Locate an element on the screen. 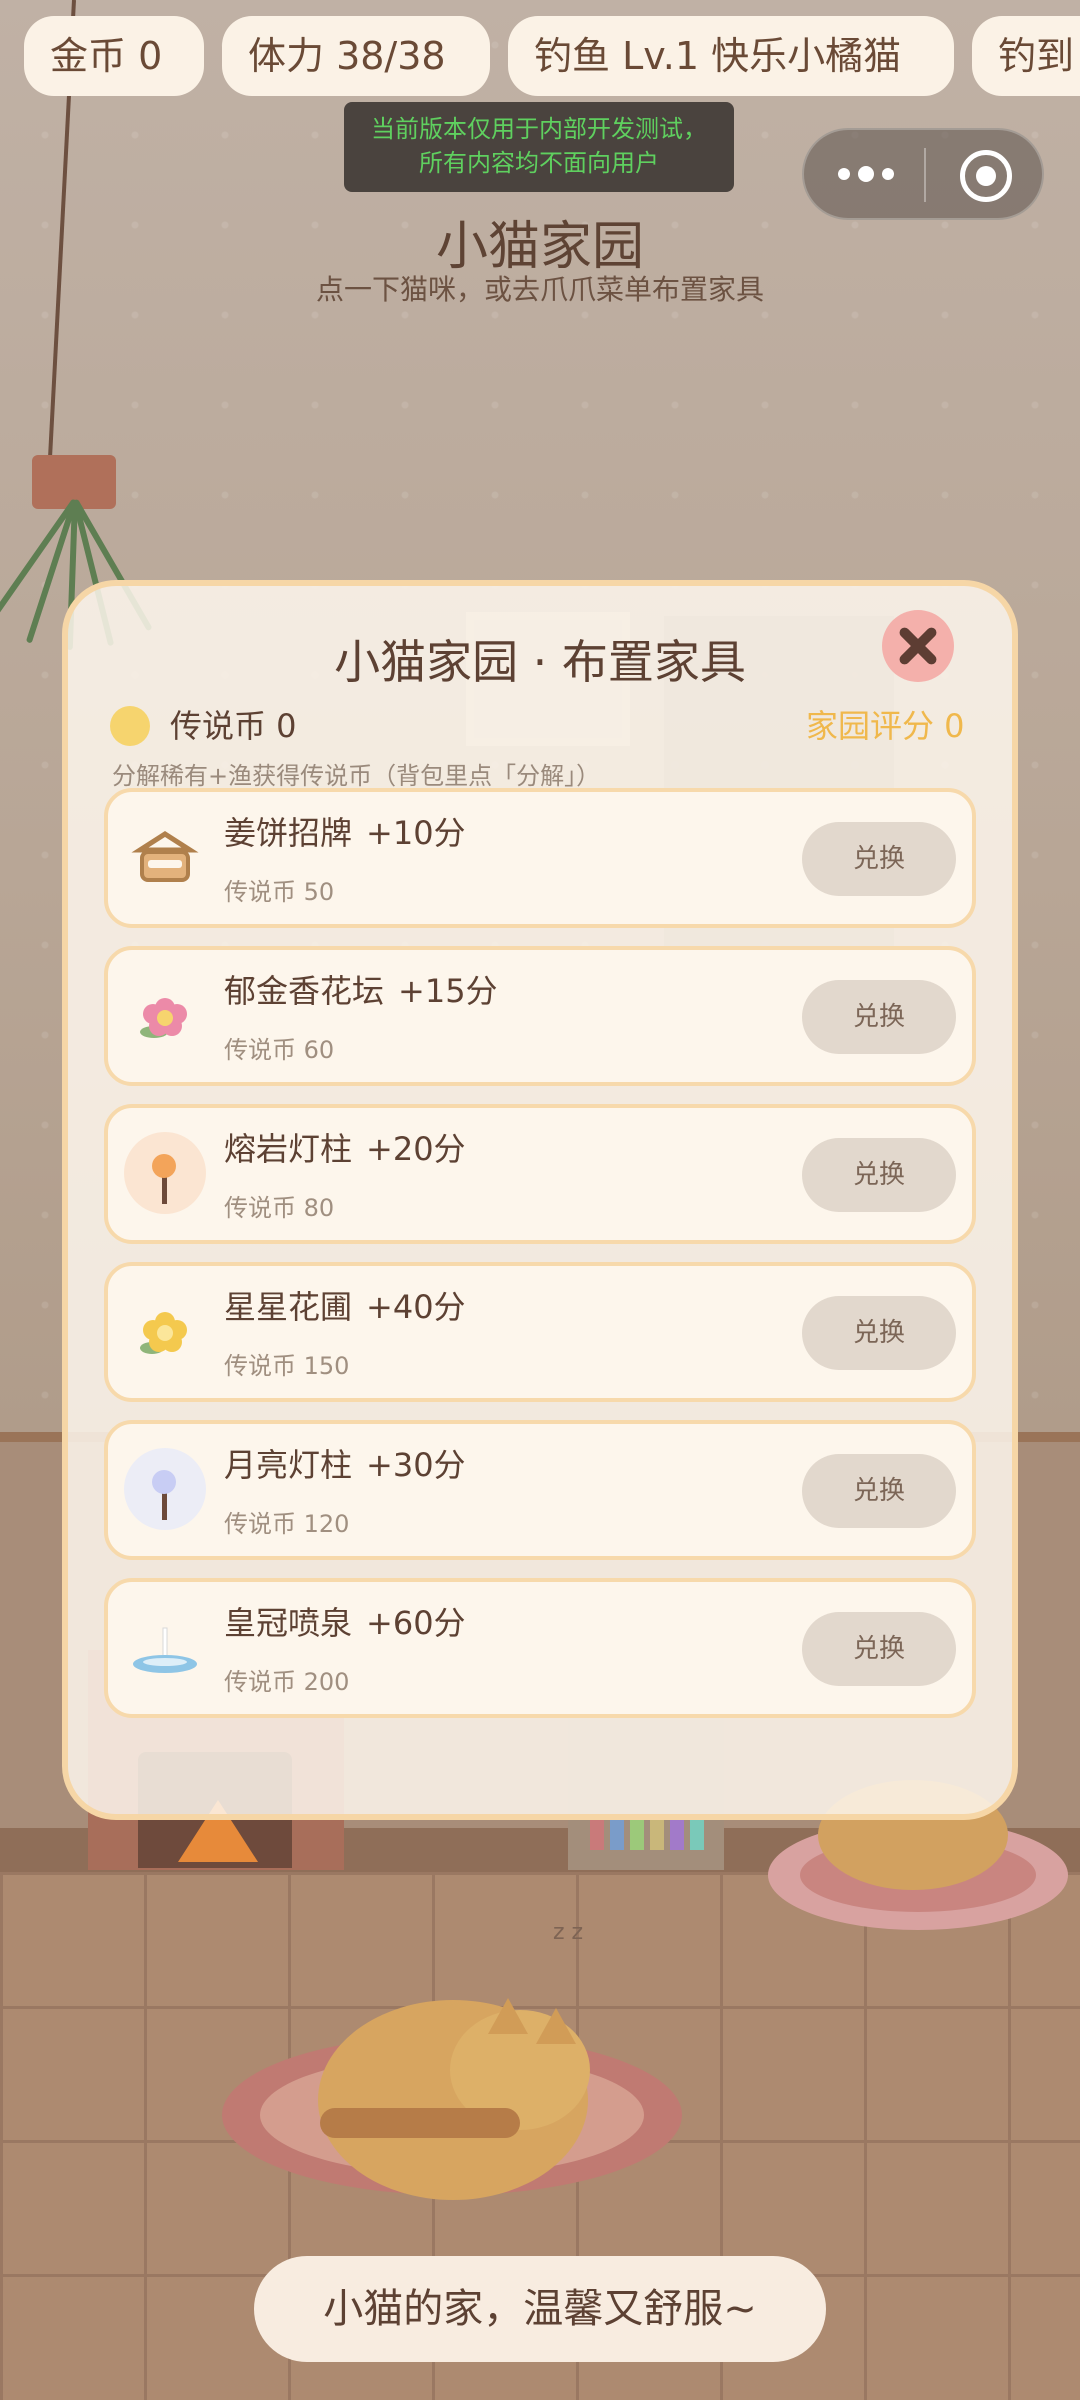 This screenshot has height=2400, width=1080. dev-banner-line1: 当前版本仅用于内部开发测试， is located at coordinates (539, 129).